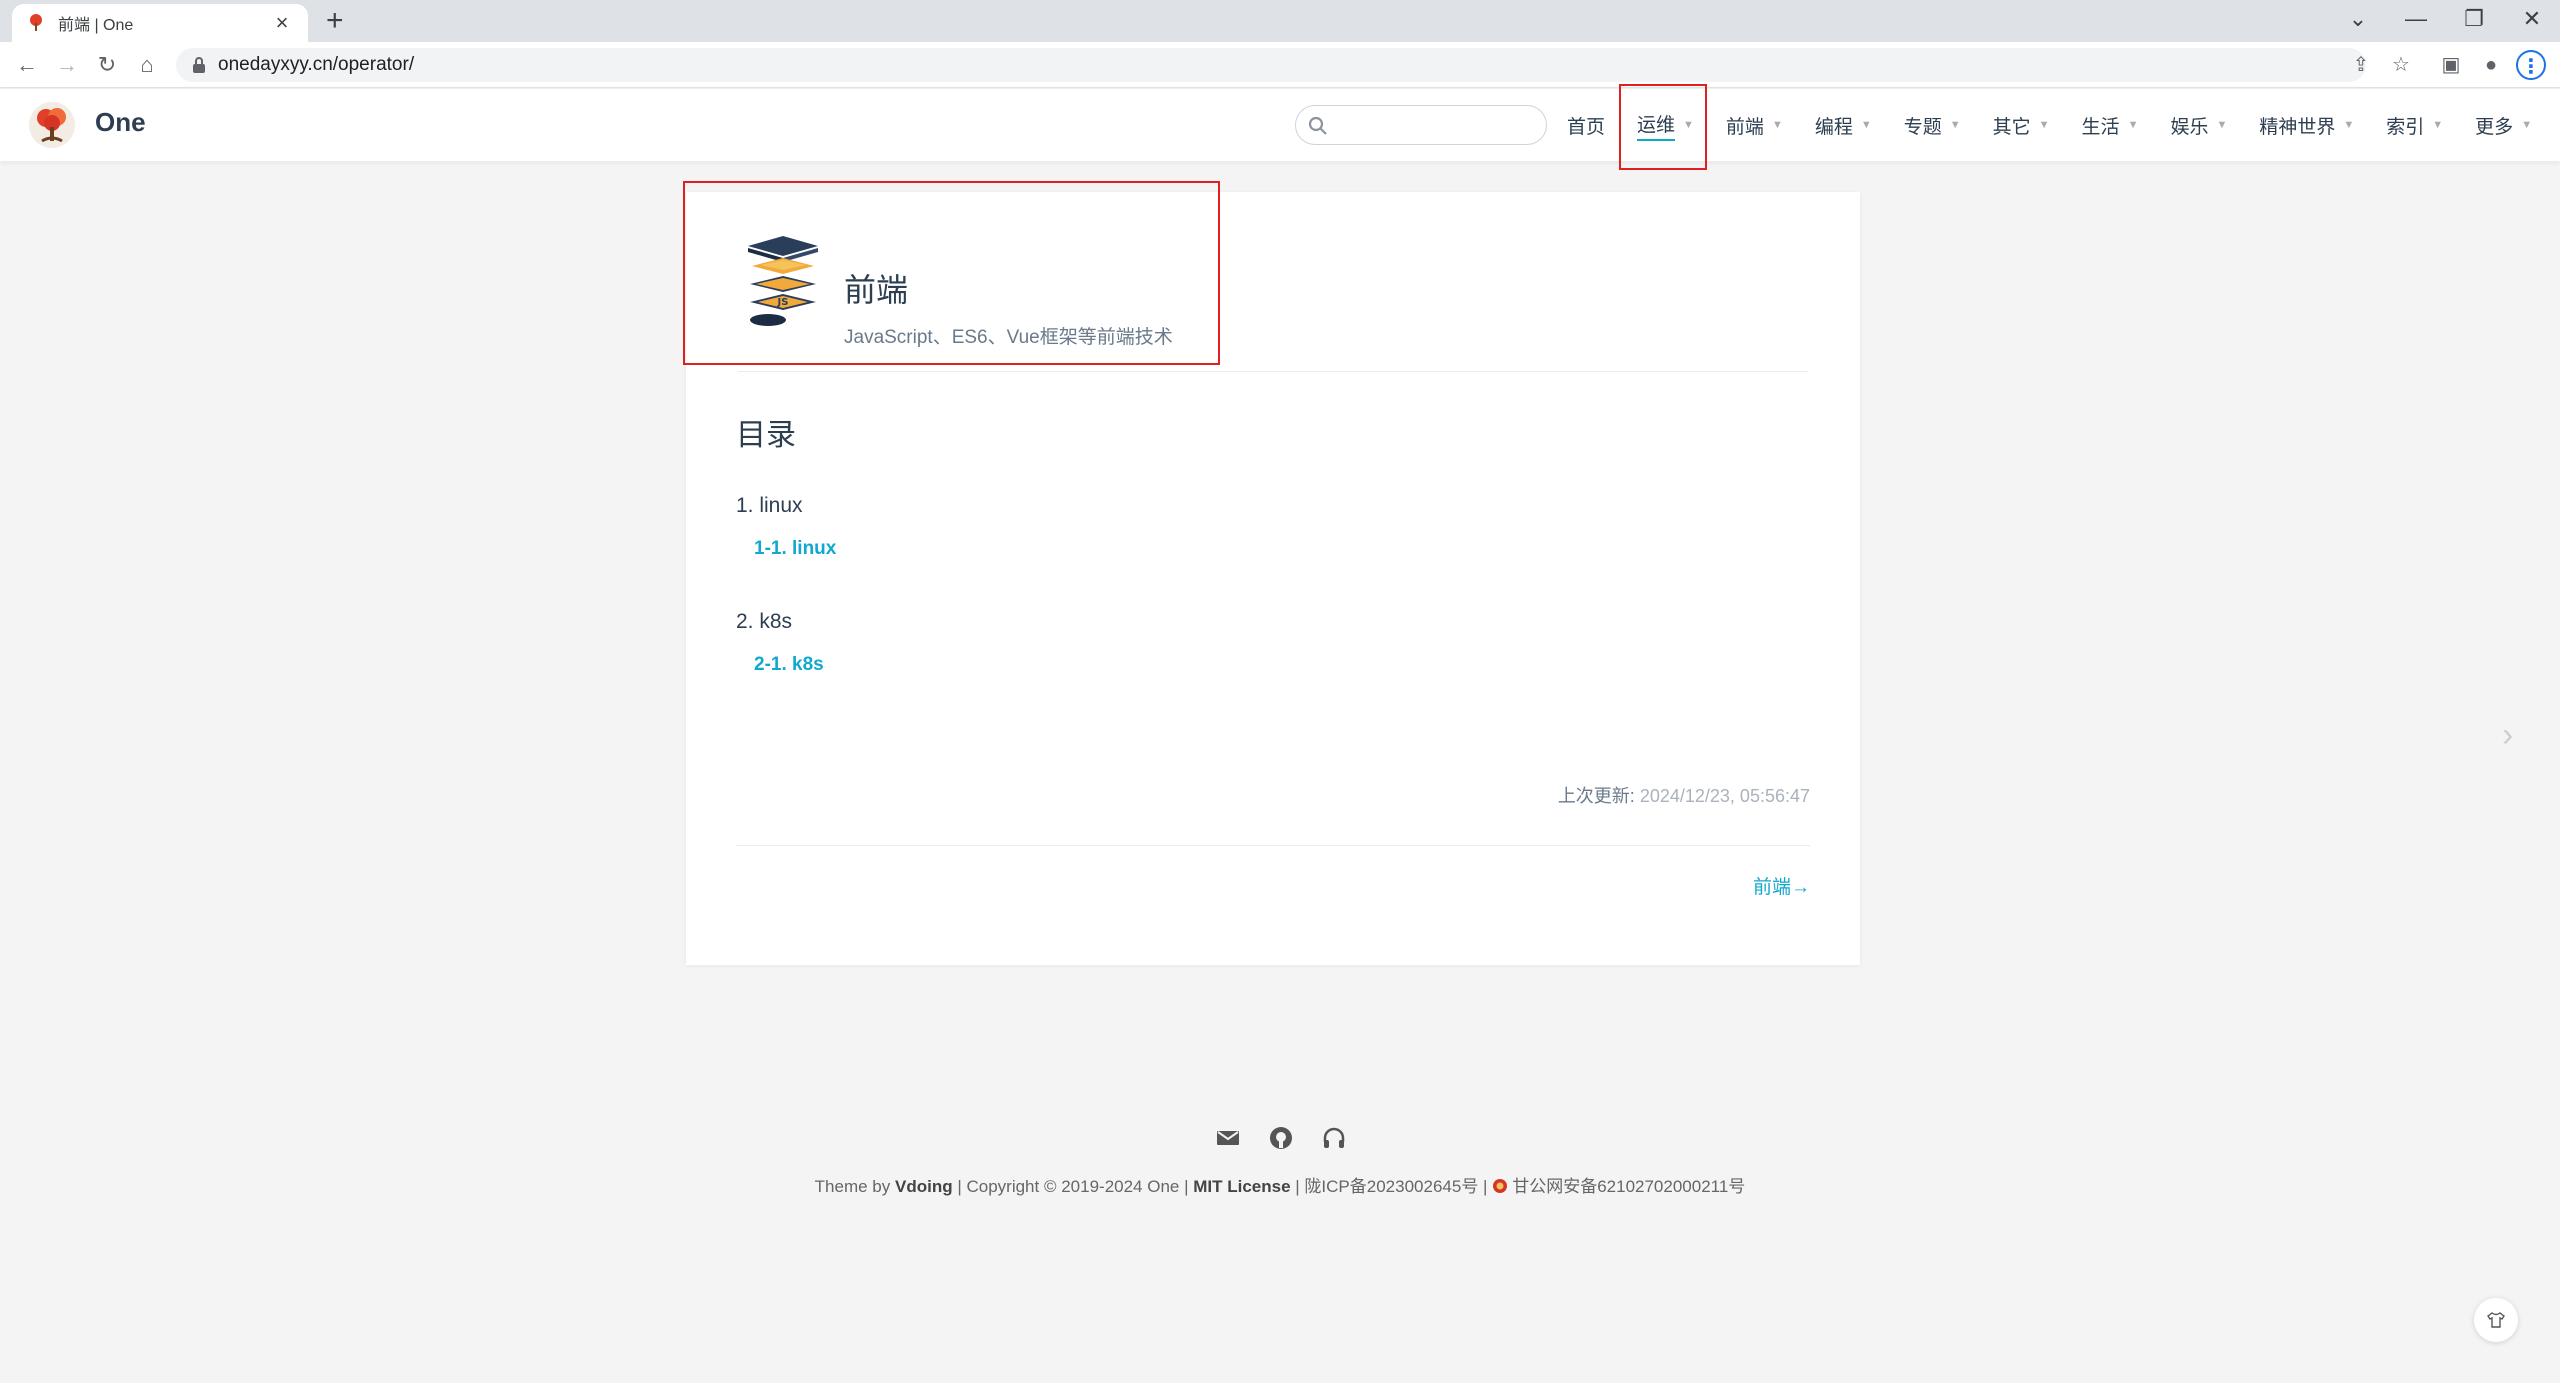 This screenshot has height=1383, width=2560. I want to click on github-icon, so click(1281, 1138).